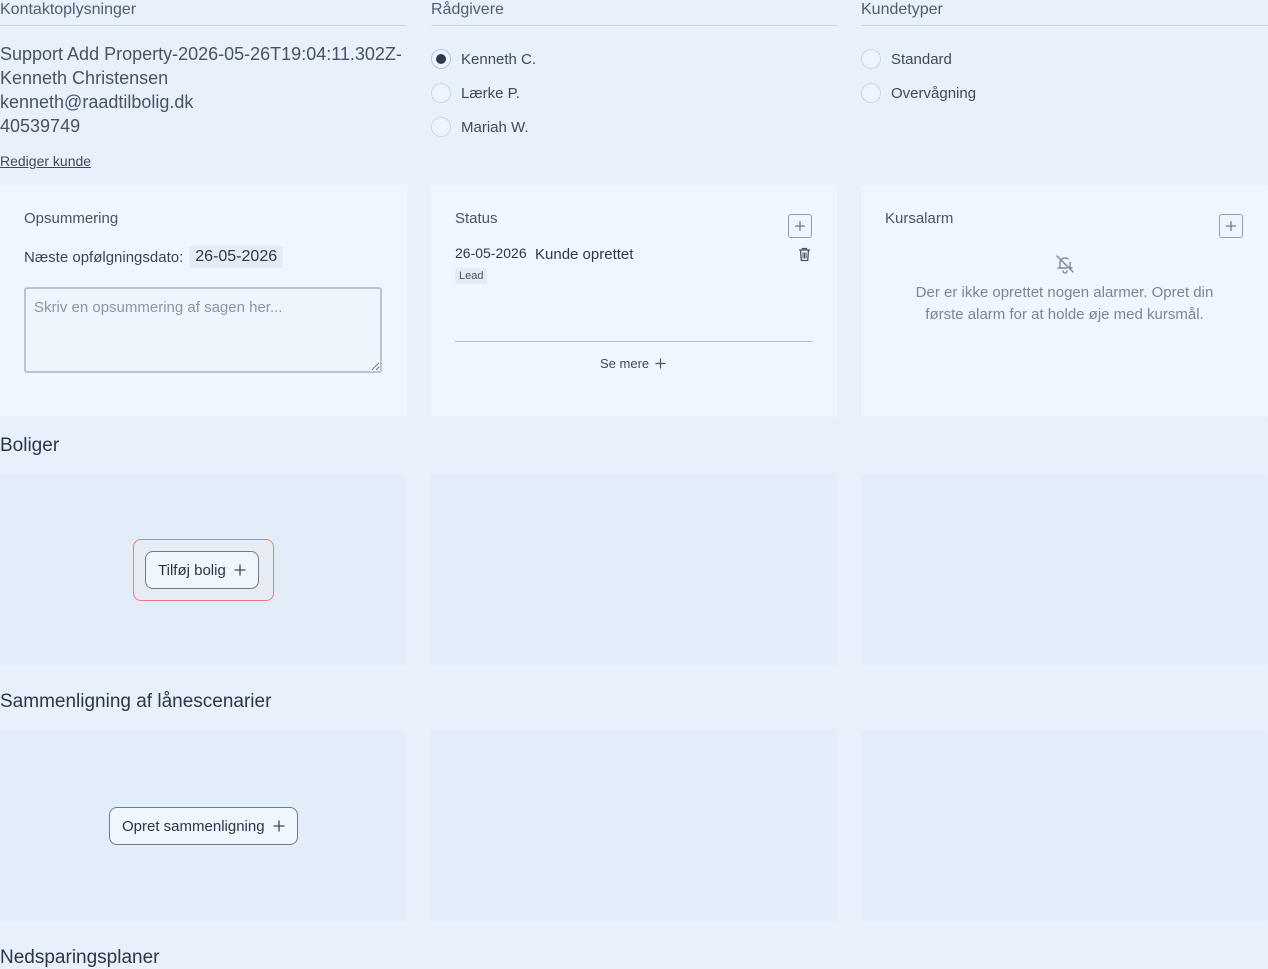 The height and width of the screenshot is (969, 1268). I want to click on see-more-button: Se mere, so click(633, 363).